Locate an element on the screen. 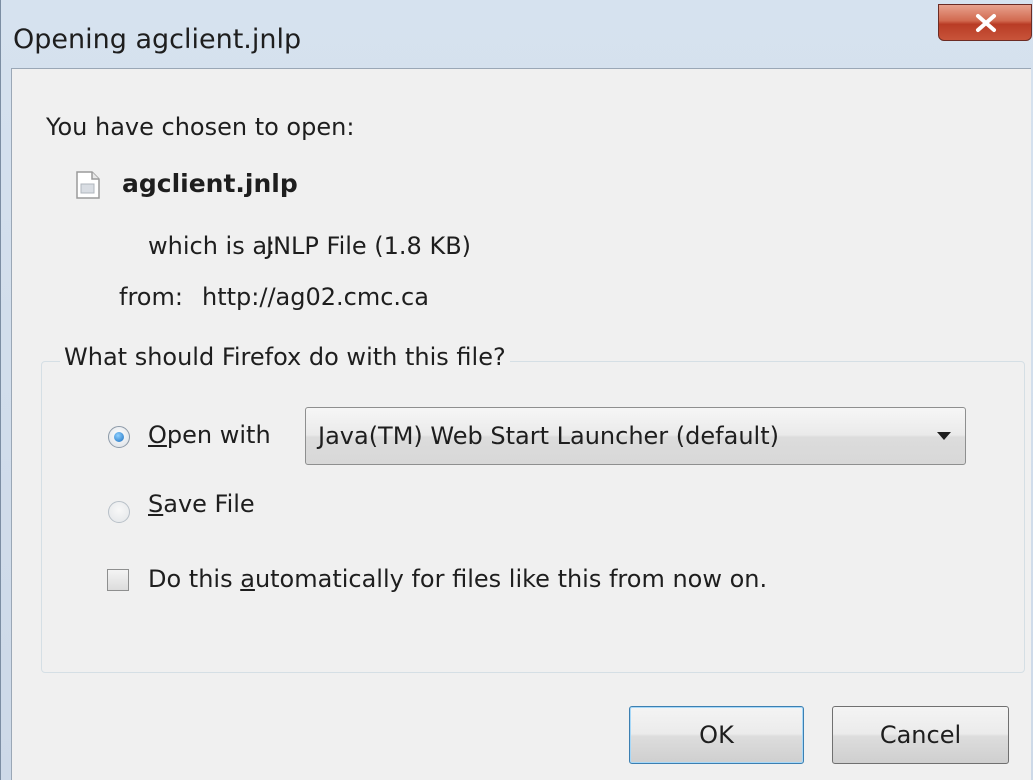 This screenshot has width=1033, height=780. application-select: Java(TM) Web Start Launcher (default) is located at coordinates (635, 436).